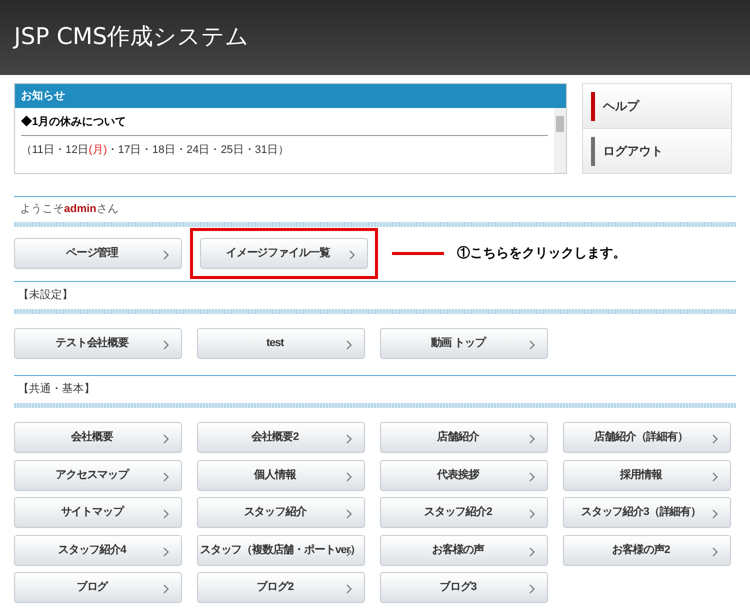 This screenshot has width=750, height=614. Describe the element at coordinates (464, 475) in the screenshot. I see `page-button: 代表挨拶` at that location.